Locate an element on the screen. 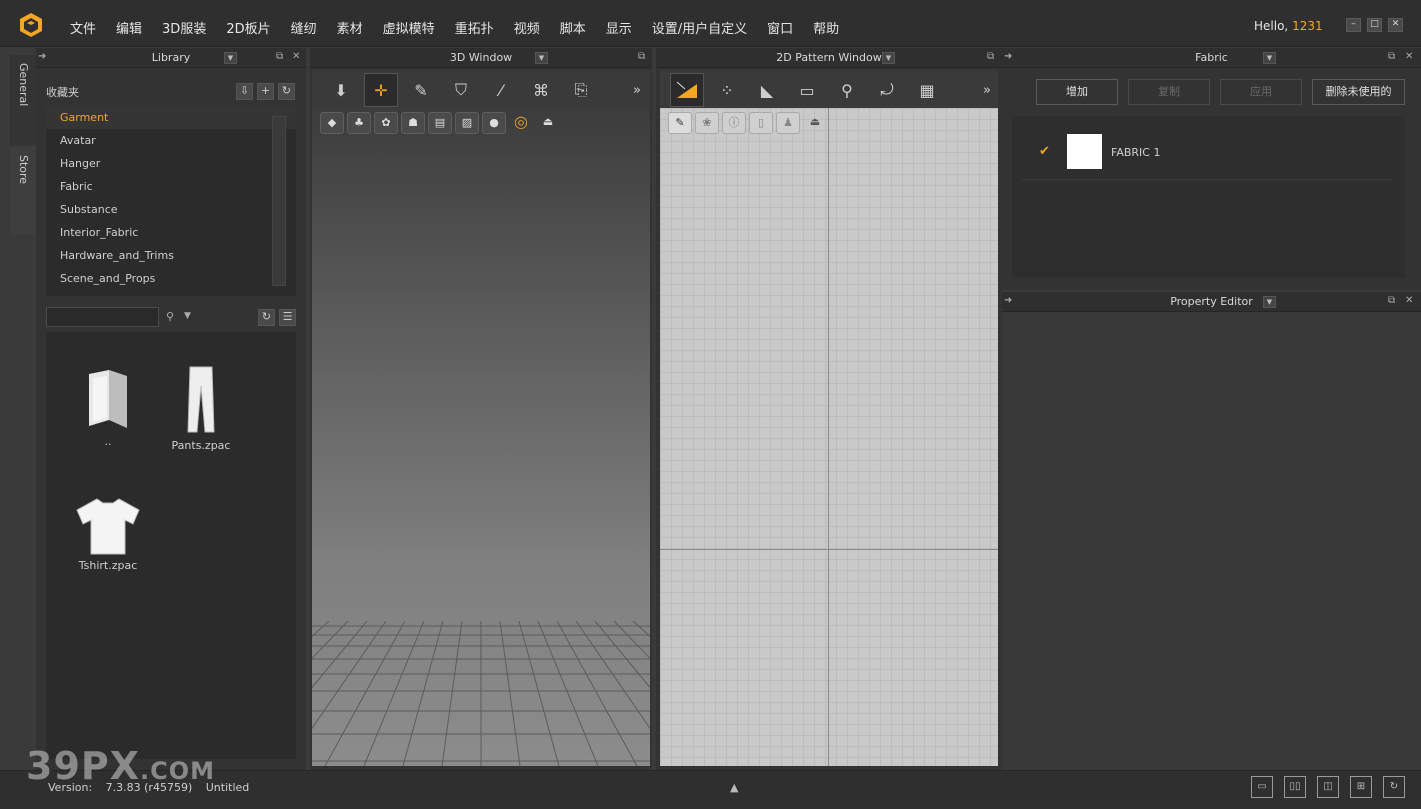 The height and width of the screenshot is (809, 1421). rectangle-icon: ▭ is located at coordinates (807, 90).